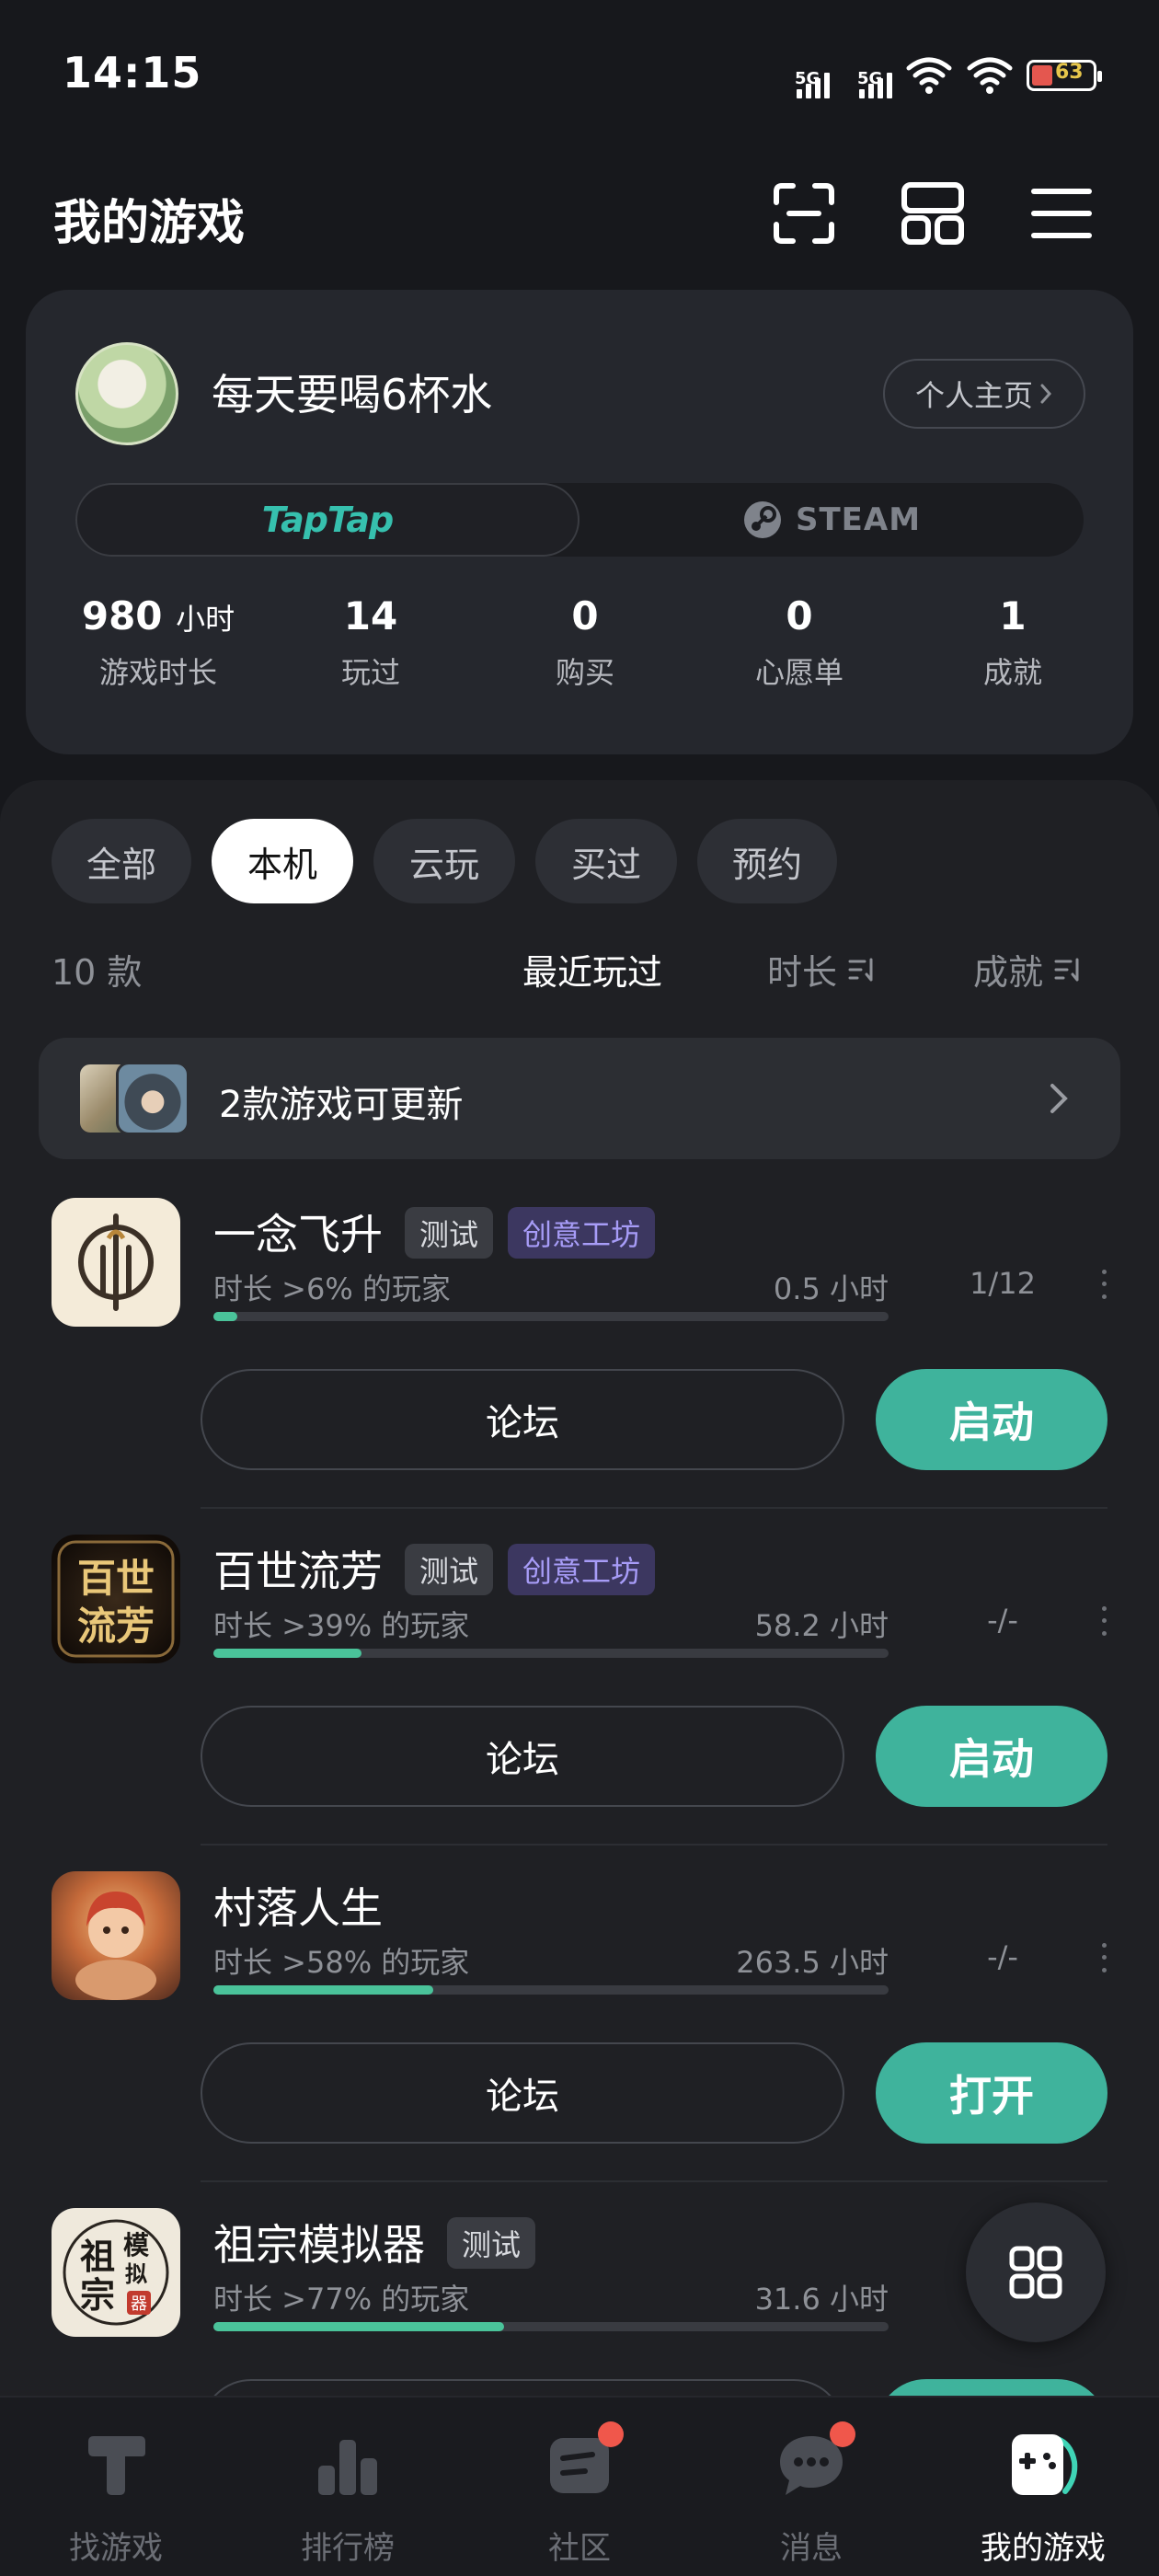 This screenshot has height=2576, width=1159. I want to click on stat-purchased: 0 购买, so click(585, 642).